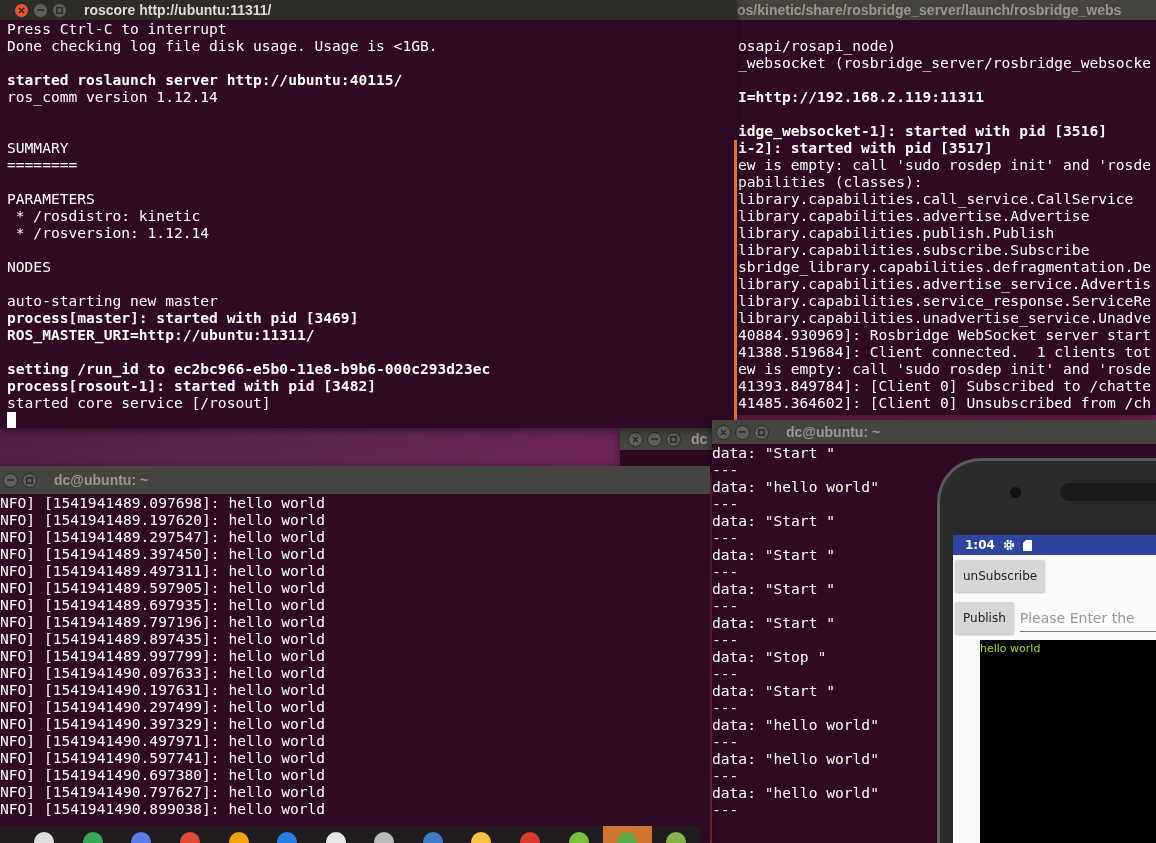  Describe the element at coordinates (1087, 618) in the screenshot. I see `message-input: Please Enter the` at that location.